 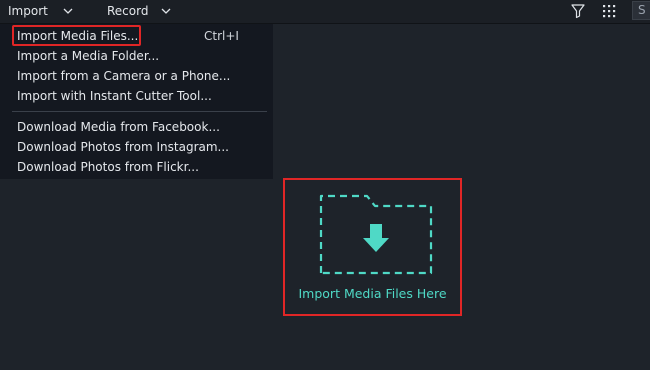 I want to click on media-toolbar: Import Record S, so click(x=325, y=12).